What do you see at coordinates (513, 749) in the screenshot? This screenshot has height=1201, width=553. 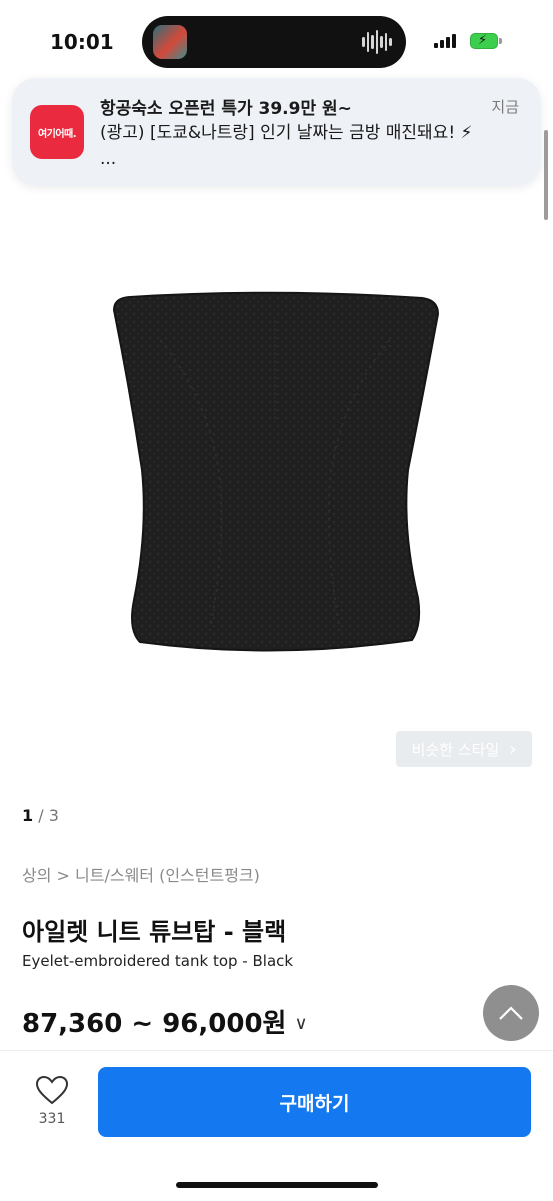 I see `chevron-right-icon: ›` at bounding box center [513, 749].